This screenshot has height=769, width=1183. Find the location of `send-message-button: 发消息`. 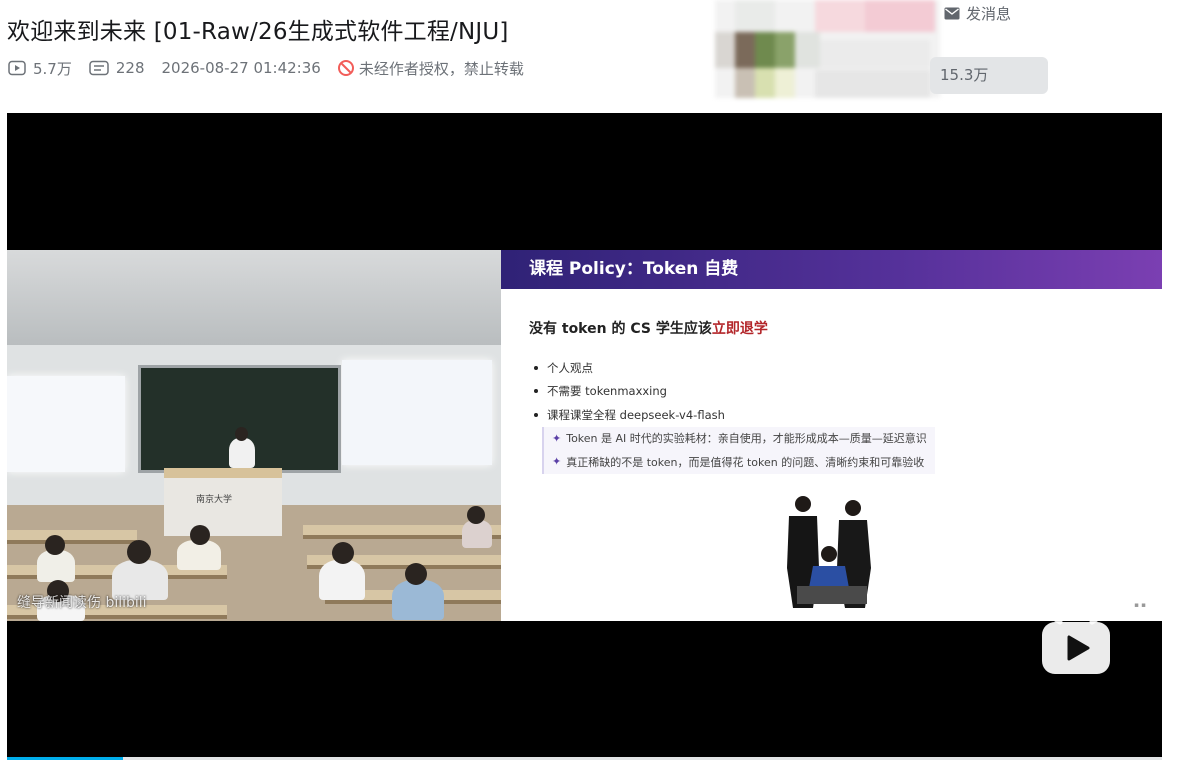

send-message-button: 发消息 is located at coordinates (977, 13).